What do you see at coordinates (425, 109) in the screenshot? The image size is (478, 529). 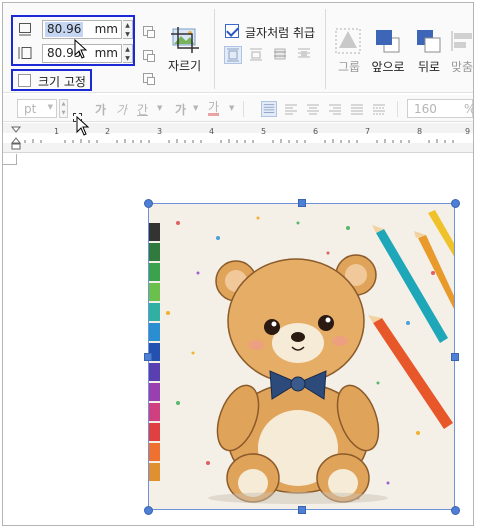 I see `line-spacing-value: 160` at bounding box center [425, 109].